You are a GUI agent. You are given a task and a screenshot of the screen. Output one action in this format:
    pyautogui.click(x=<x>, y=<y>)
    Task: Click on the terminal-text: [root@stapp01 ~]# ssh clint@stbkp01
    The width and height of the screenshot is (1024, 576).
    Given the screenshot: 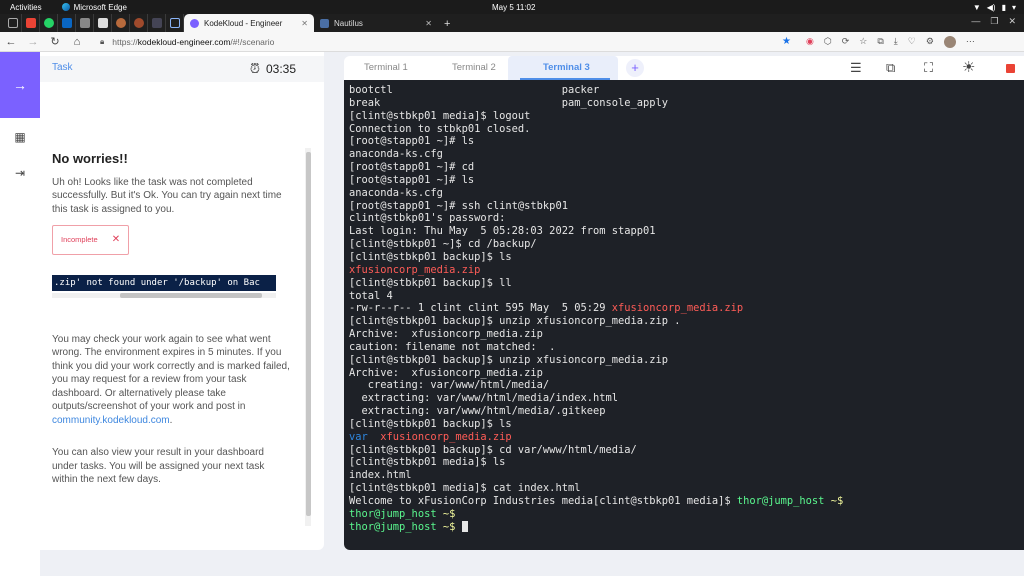 What is the action you would take?
    pyautogui.click(x=458, y=205)
    